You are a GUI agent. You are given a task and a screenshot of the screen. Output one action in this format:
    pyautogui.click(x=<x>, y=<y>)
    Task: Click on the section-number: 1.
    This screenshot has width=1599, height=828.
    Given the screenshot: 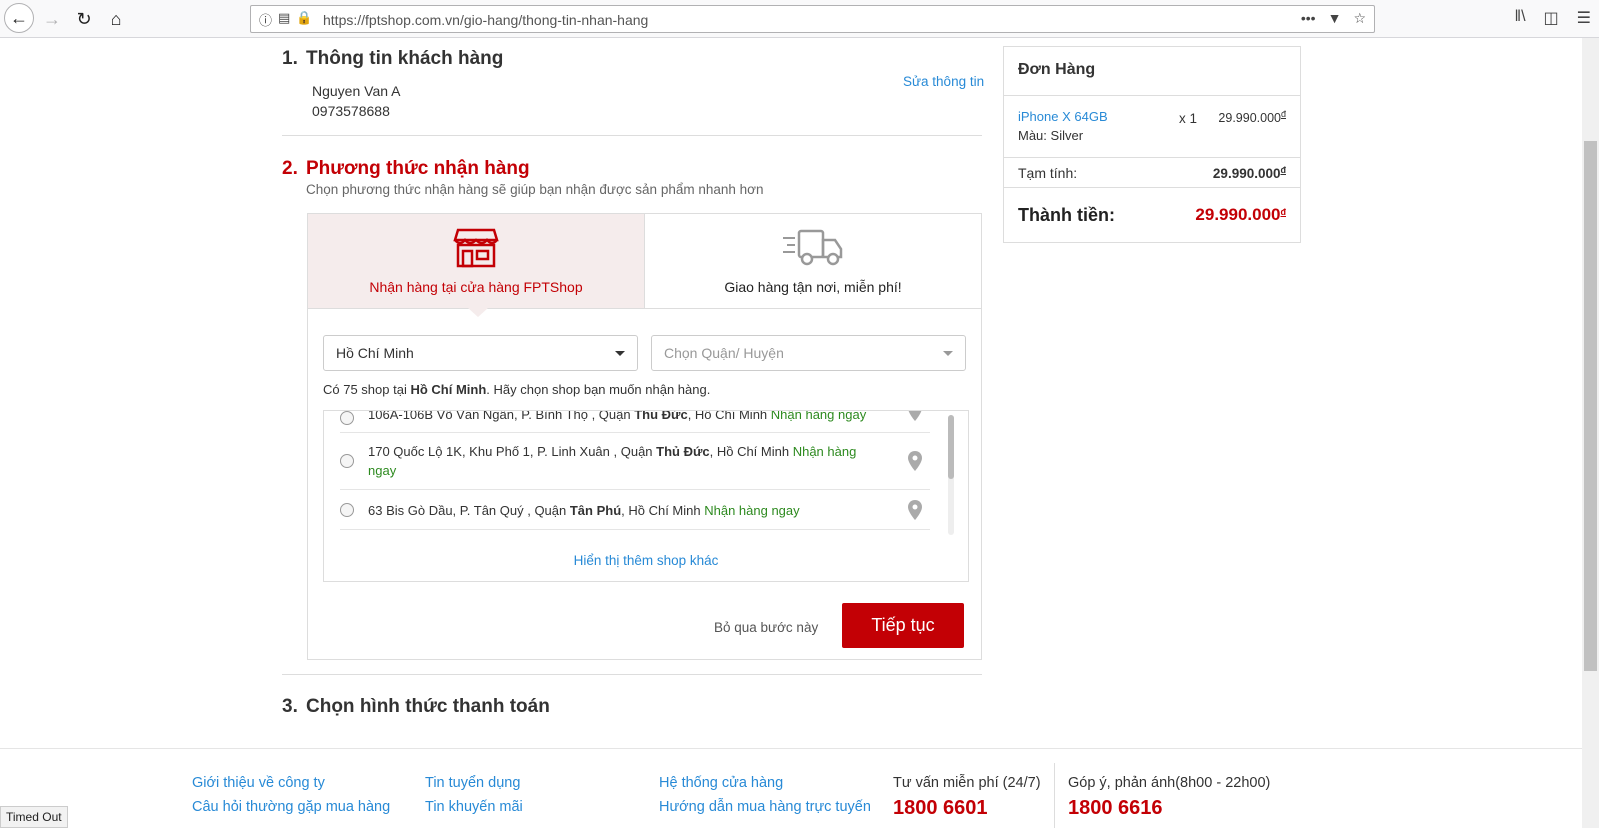 What is the action you would take?
    pyautogui.click(x=290, y=58)
    